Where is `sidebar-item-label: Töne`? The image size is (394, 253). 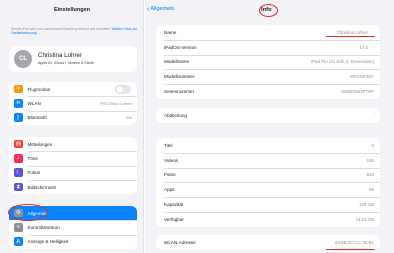
sidebar-item-label: Töne is located at coordinates (32, 158).